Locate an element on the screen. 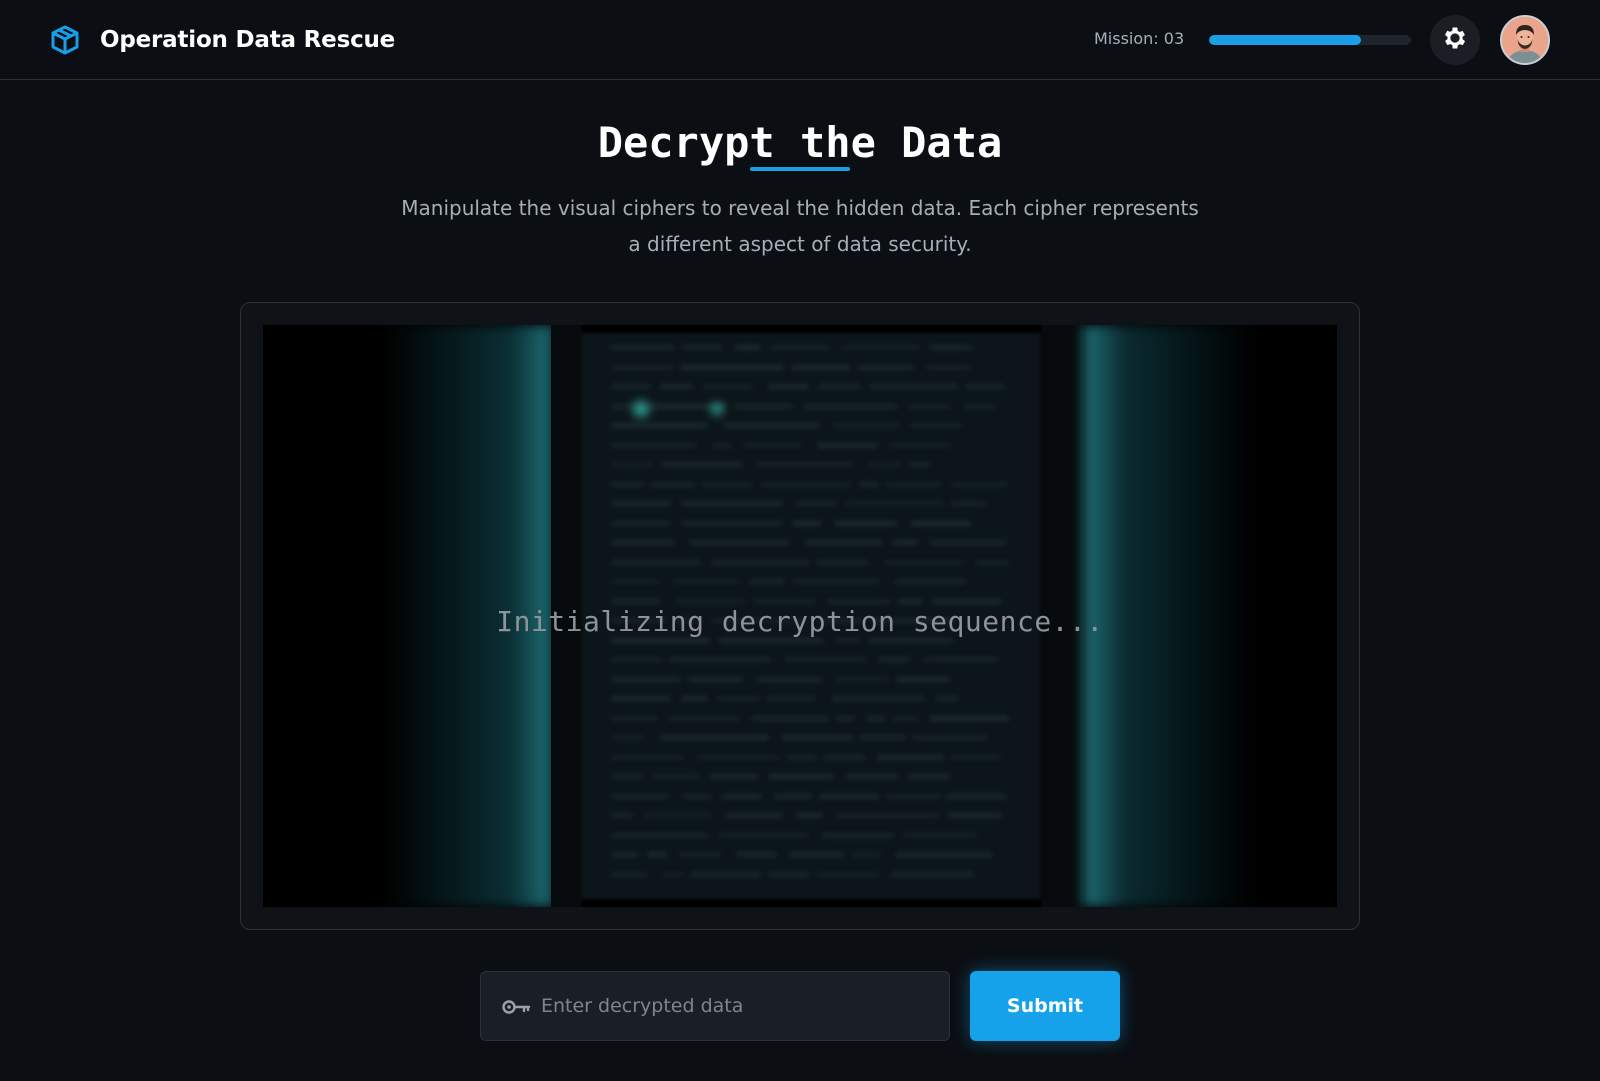 The width and height of the screenshot is (1600, 1081). submit-button: Submit is located at coordinates (1045, 1006).